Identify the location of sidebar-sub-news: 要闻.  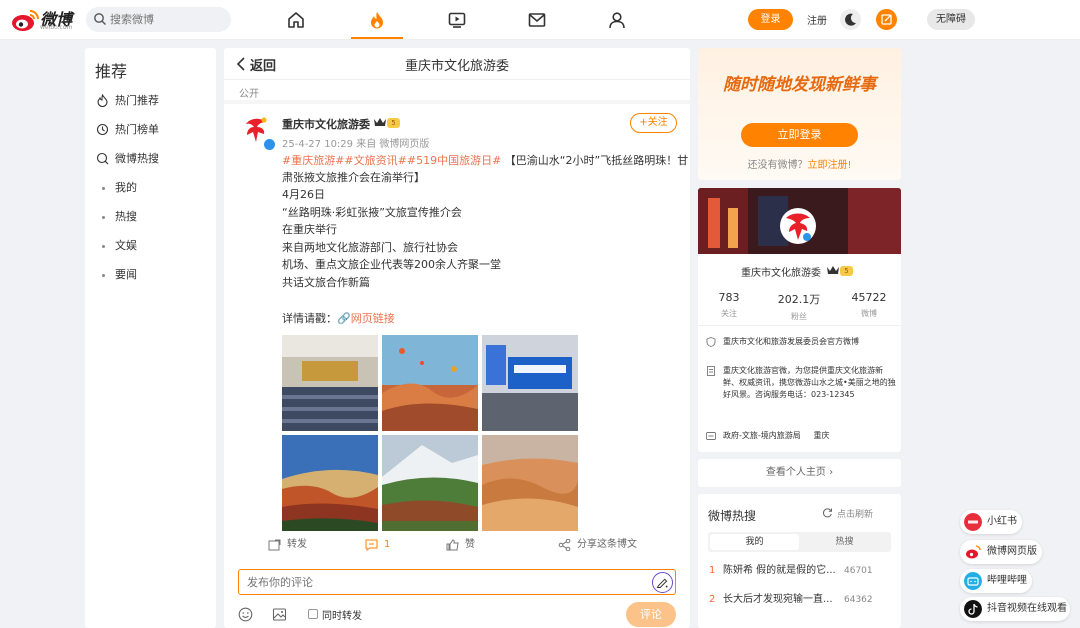
(119, 275).